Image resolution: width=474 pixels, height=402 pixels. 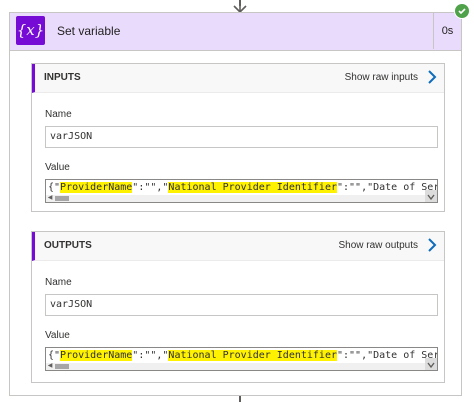 I want to click on success-check-icon, so click(x=462, y=11).